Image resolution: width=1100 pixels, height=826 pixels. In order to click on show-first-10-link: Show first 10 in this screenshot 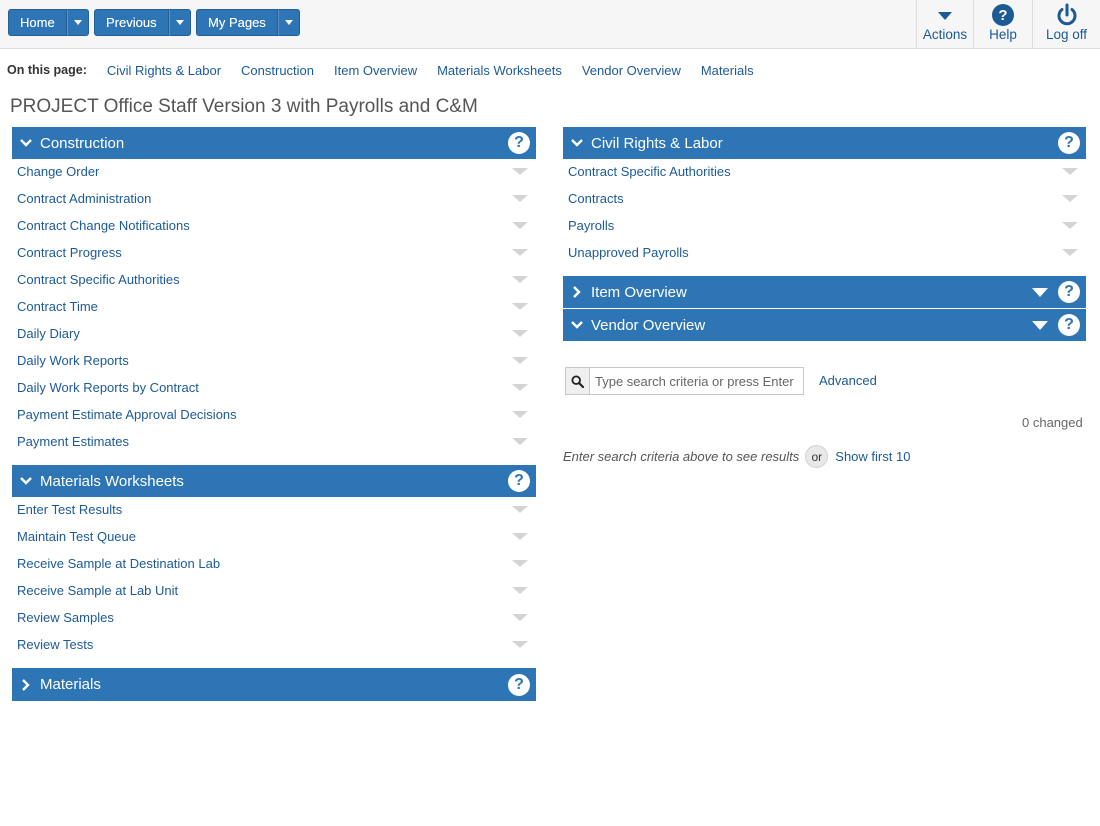, I will do `click(872, 456)`.